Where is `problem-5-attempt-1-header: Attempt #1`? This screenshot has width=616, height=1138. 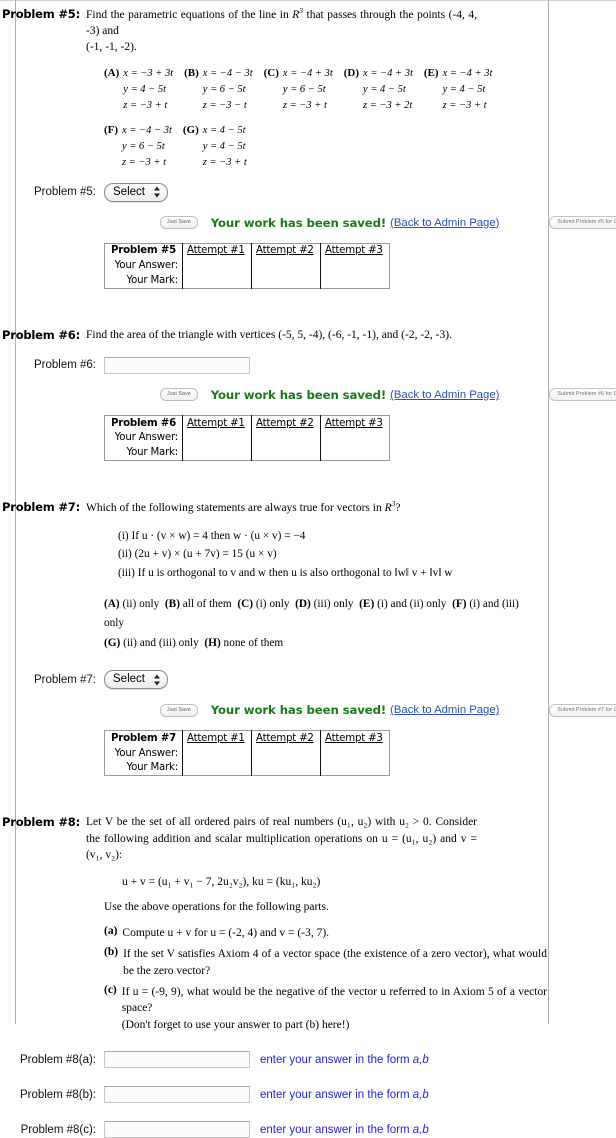 problem-5-attempt-1-header: Attempt #1 is located at coordinates (217, 251).